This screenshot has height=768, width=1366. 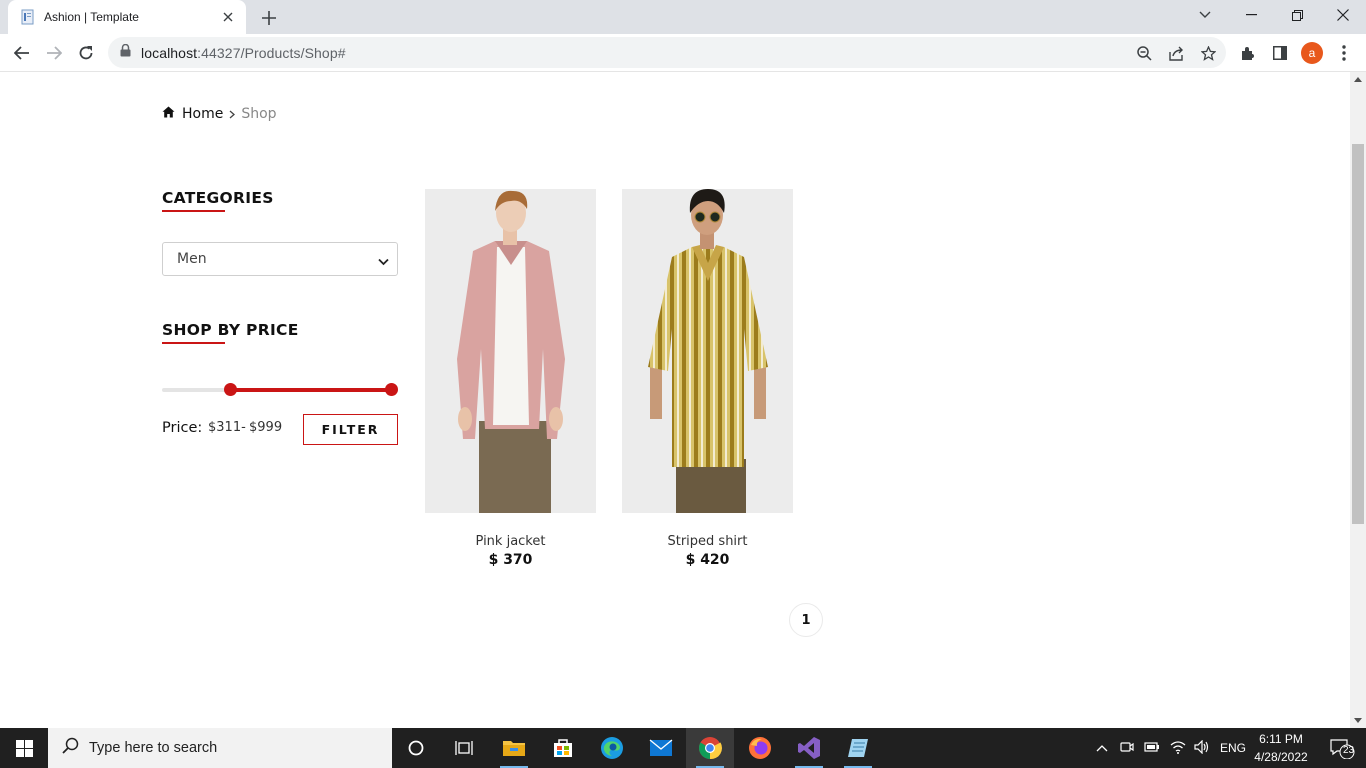 What do you see at coordinates (1358, 720) in the screenshot?
I see `scroll-down-arrow-icon` at bounding box center [1358, 720].